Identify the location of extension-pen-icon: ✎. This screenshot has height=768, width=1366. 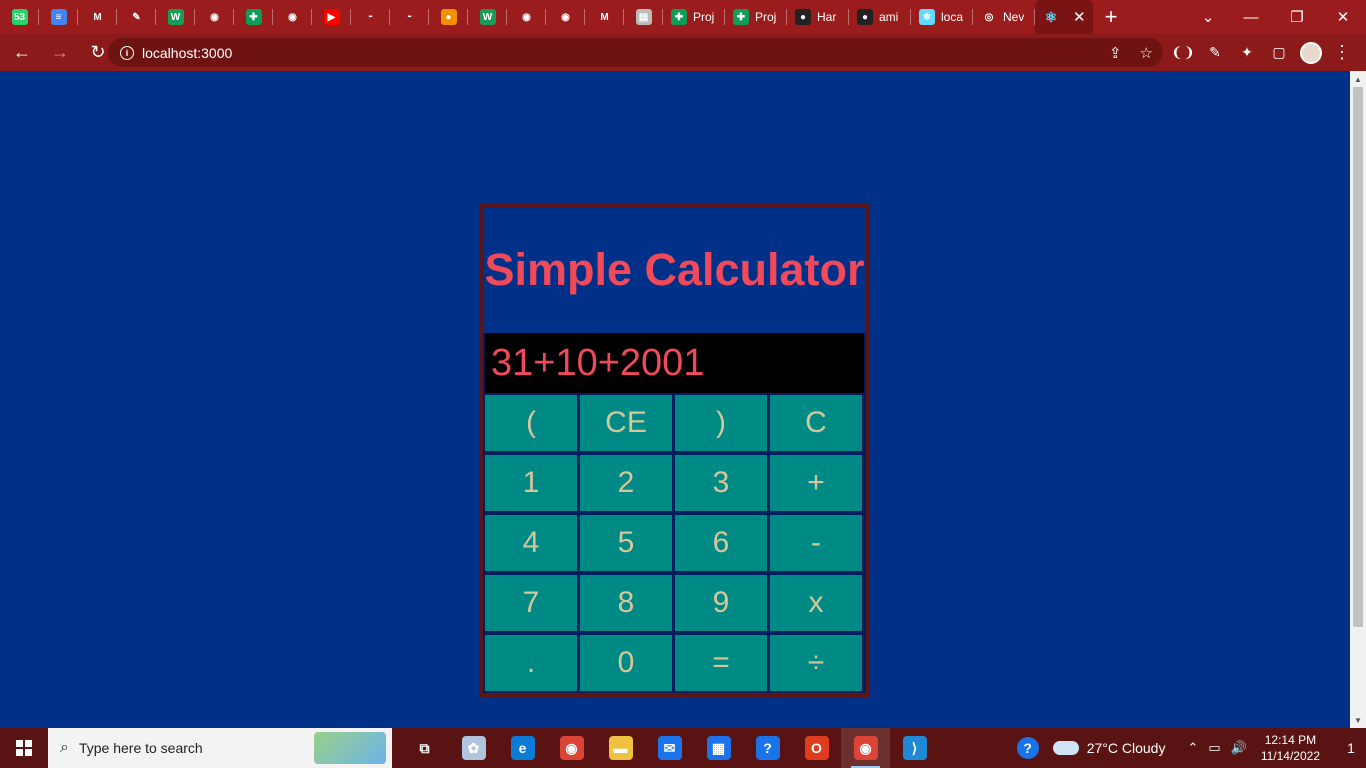
(1215, 53).